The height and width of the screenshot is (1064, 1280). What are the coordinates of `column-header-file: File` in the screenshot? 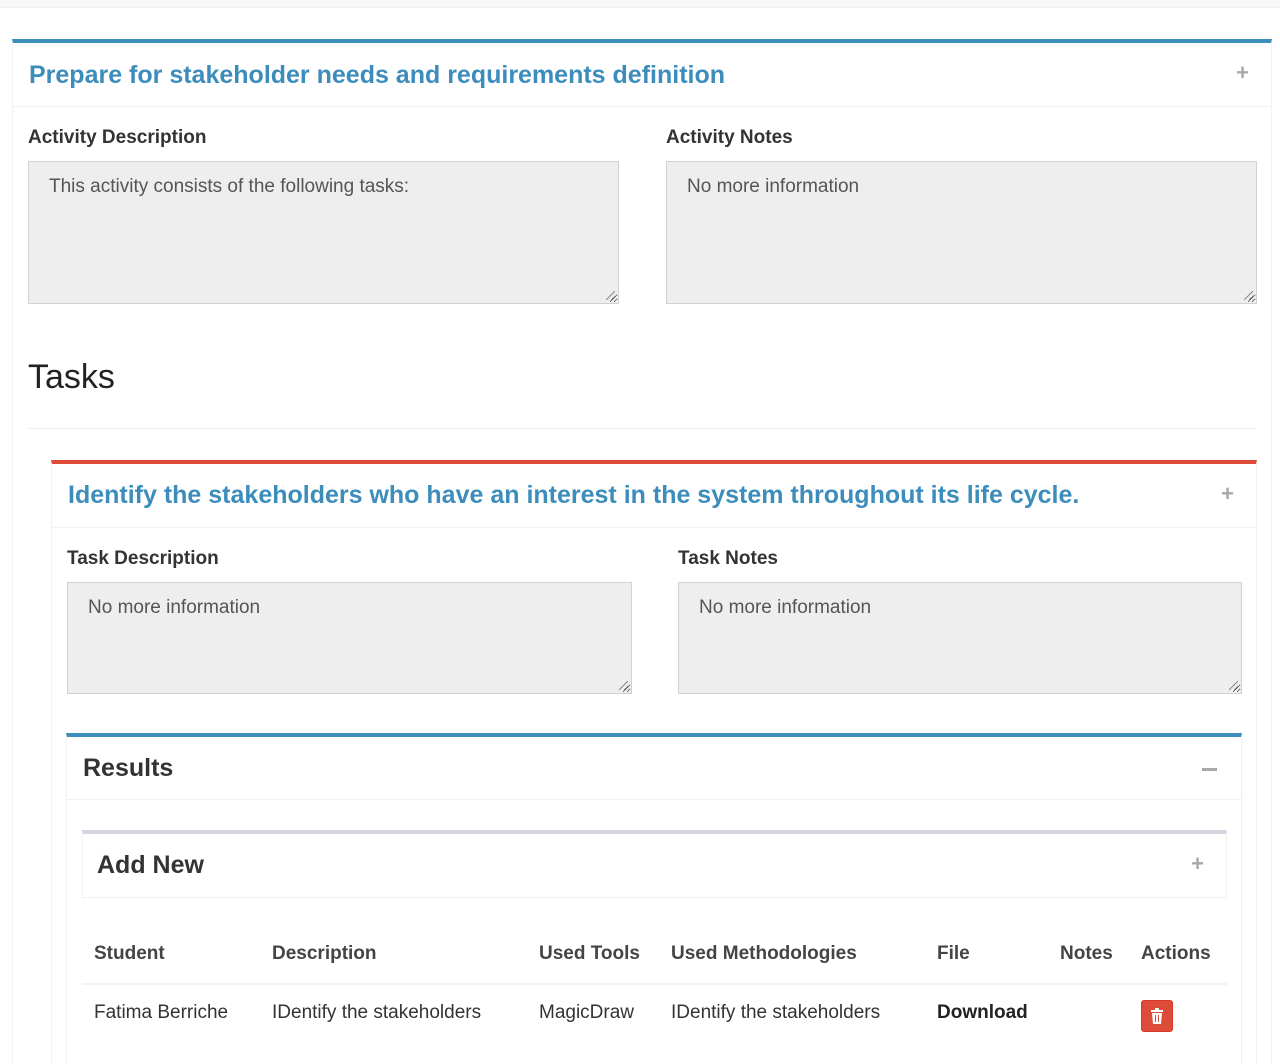 It's located at (953, 953).